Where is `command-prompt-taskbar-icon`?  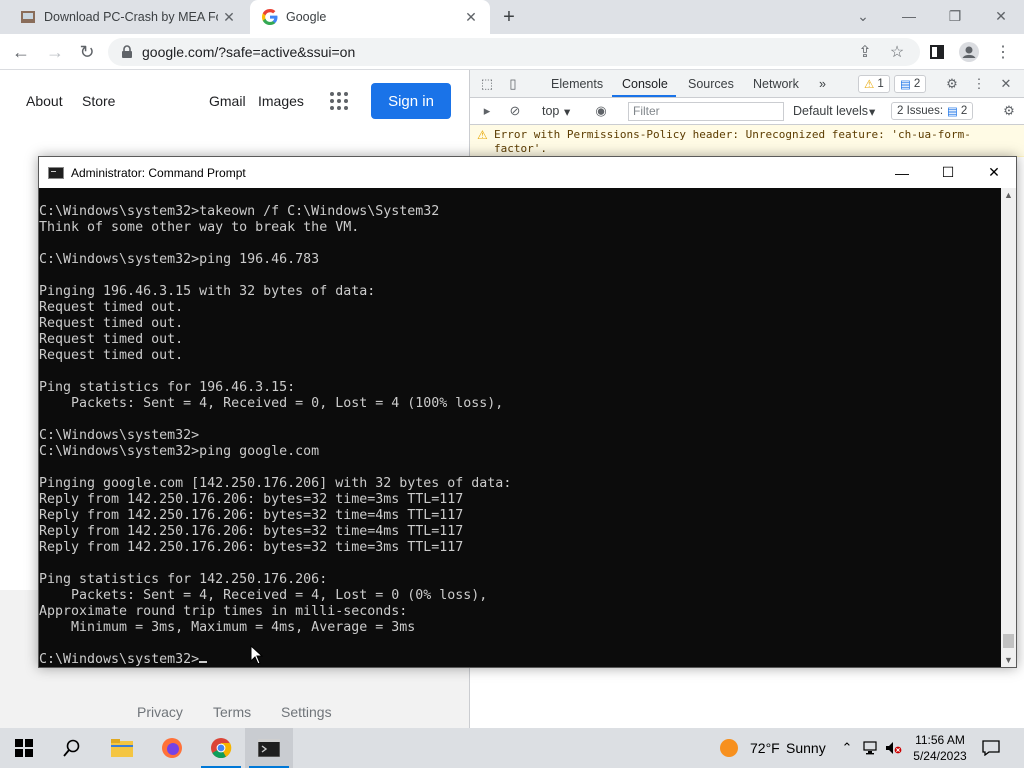
command-prompt-taskbar-icon is located at coordinates (269, 748).